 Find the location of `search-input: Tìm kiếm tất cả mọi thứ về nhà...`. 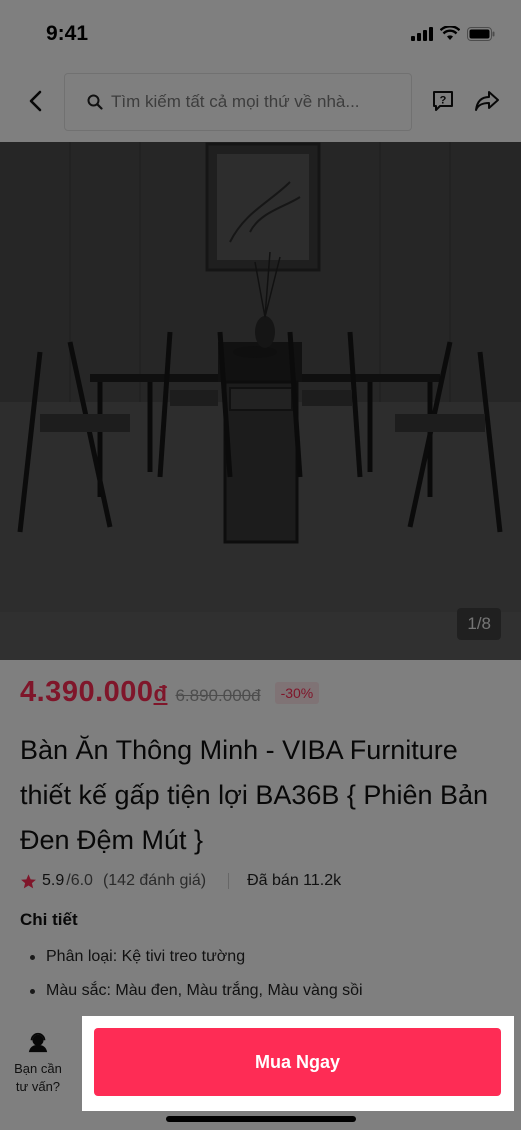

search-input: Tìm kiếm tất cả mọi thứ về nhà... is located at coordinates (238, 102).